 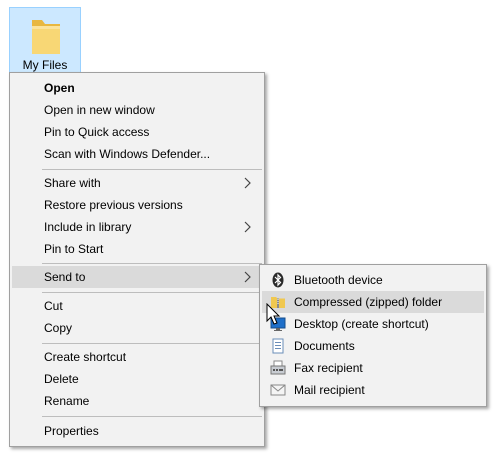 What do you see at coordinates (137, 306) in the screenshot?
I see `menu-item-cut: Cut` at bounding box center [137, 306].